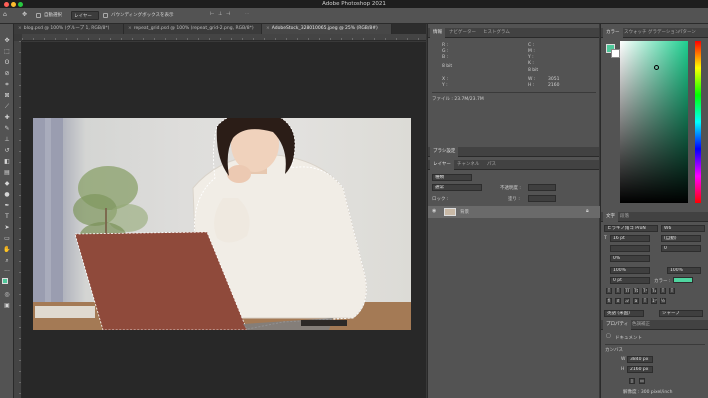 The height and width of the screenshot is (398, 708). What do you see at coordinates (7, 249) in the screenshot?
I see `hand-tool-icon: ✋` at bounding box center [7, 249].